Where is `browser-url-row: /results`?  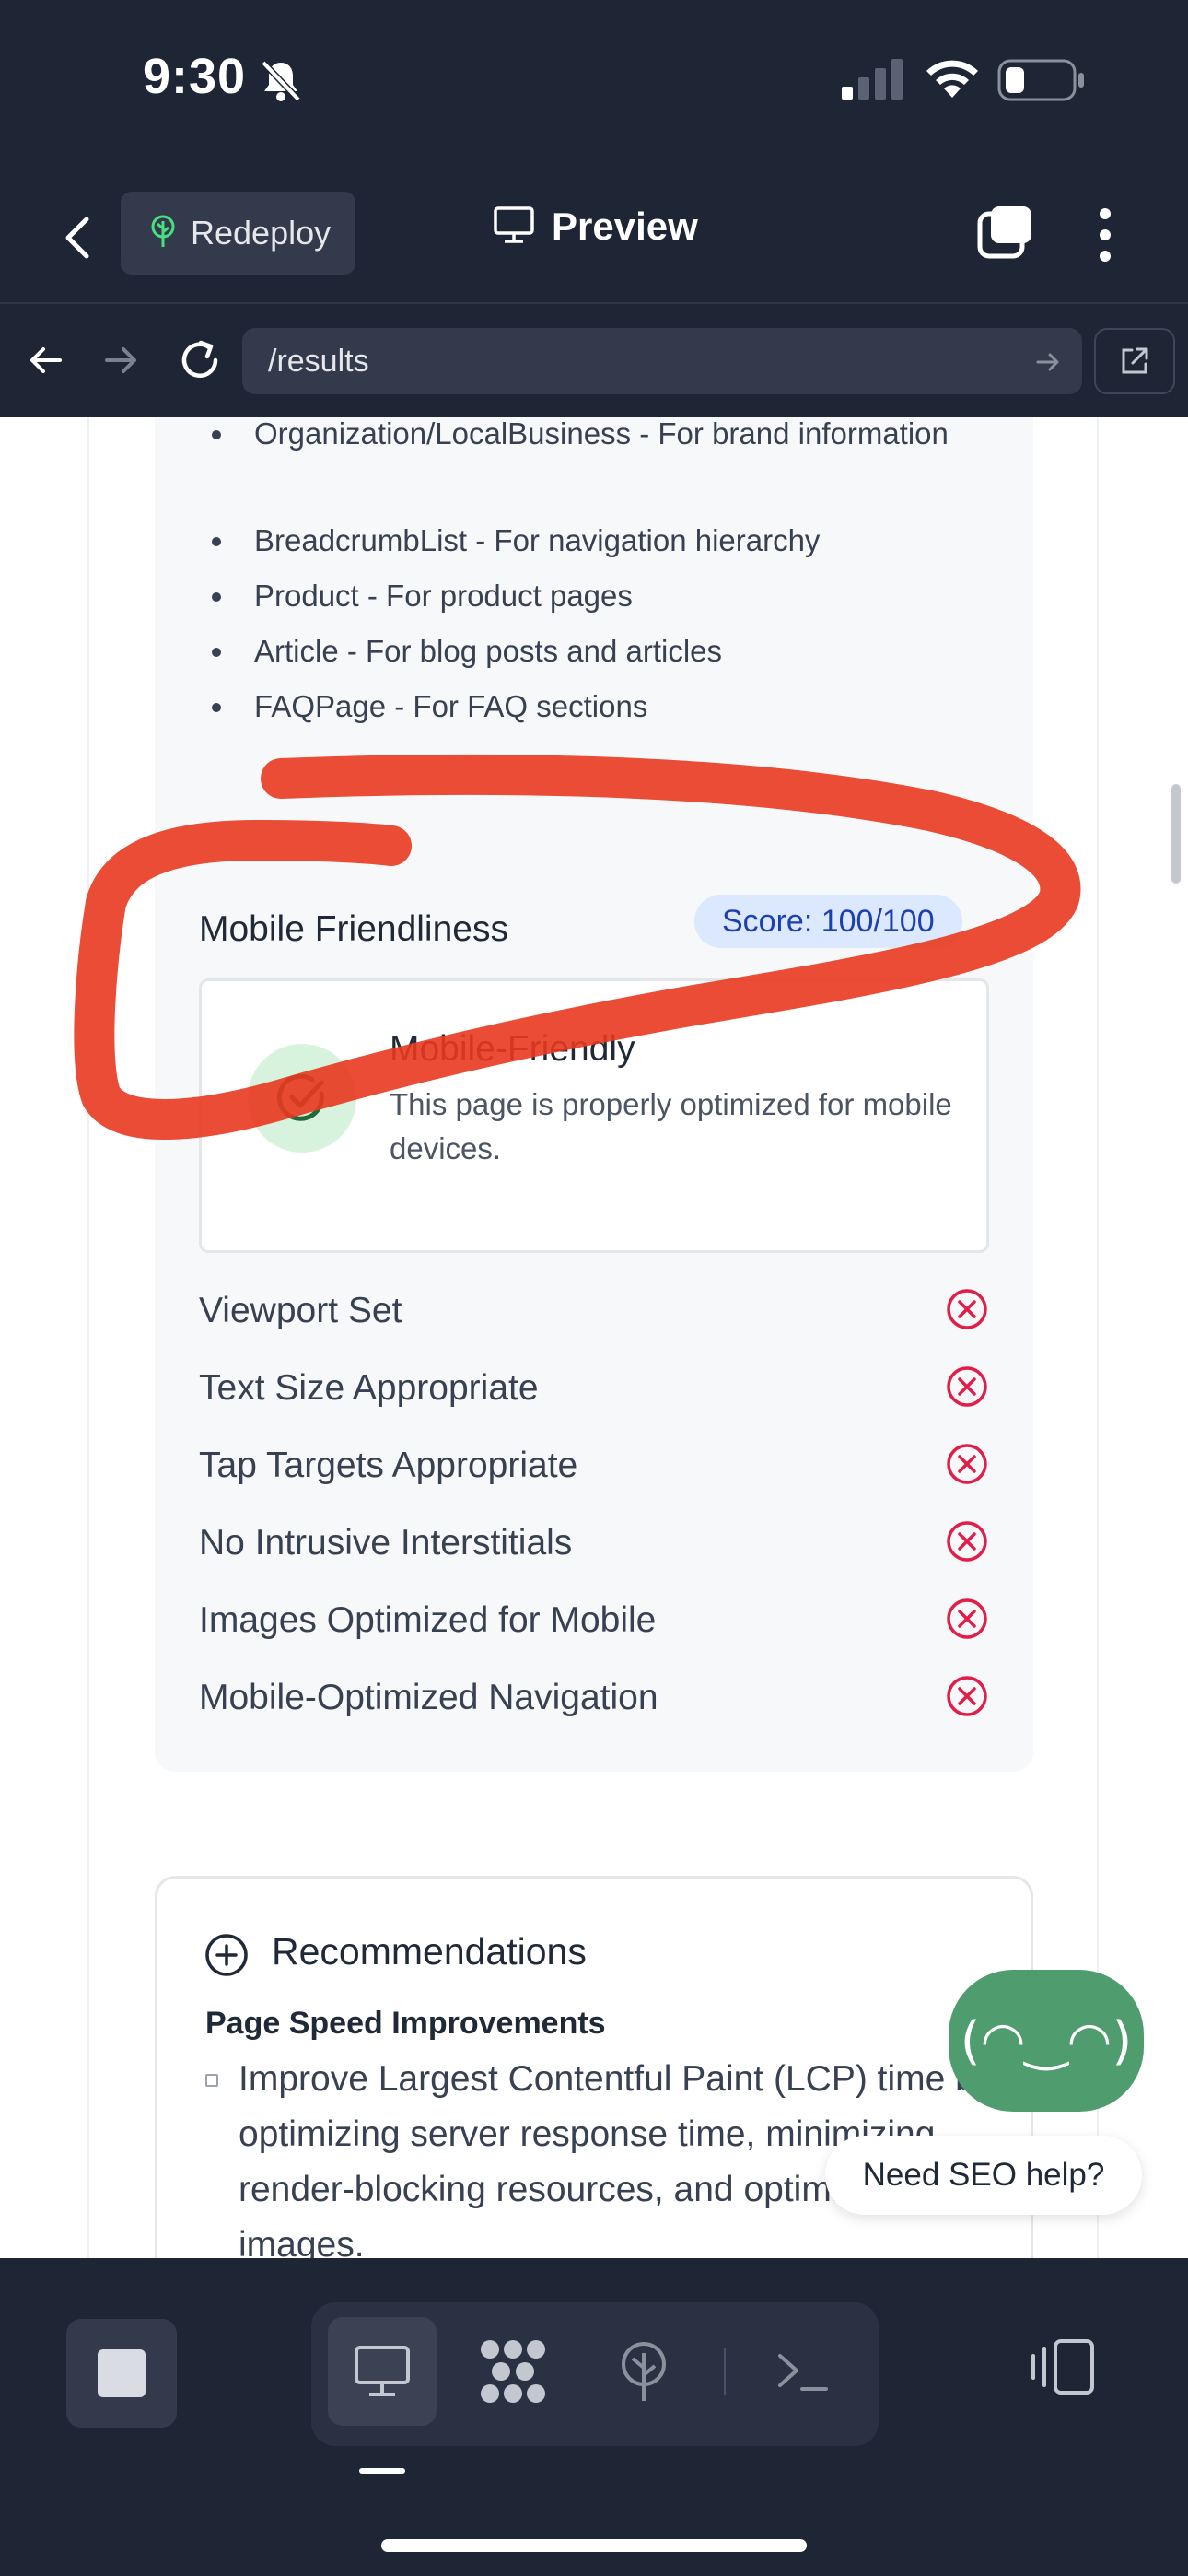 browser-url-row: /results is located at coordinates (594, 361).